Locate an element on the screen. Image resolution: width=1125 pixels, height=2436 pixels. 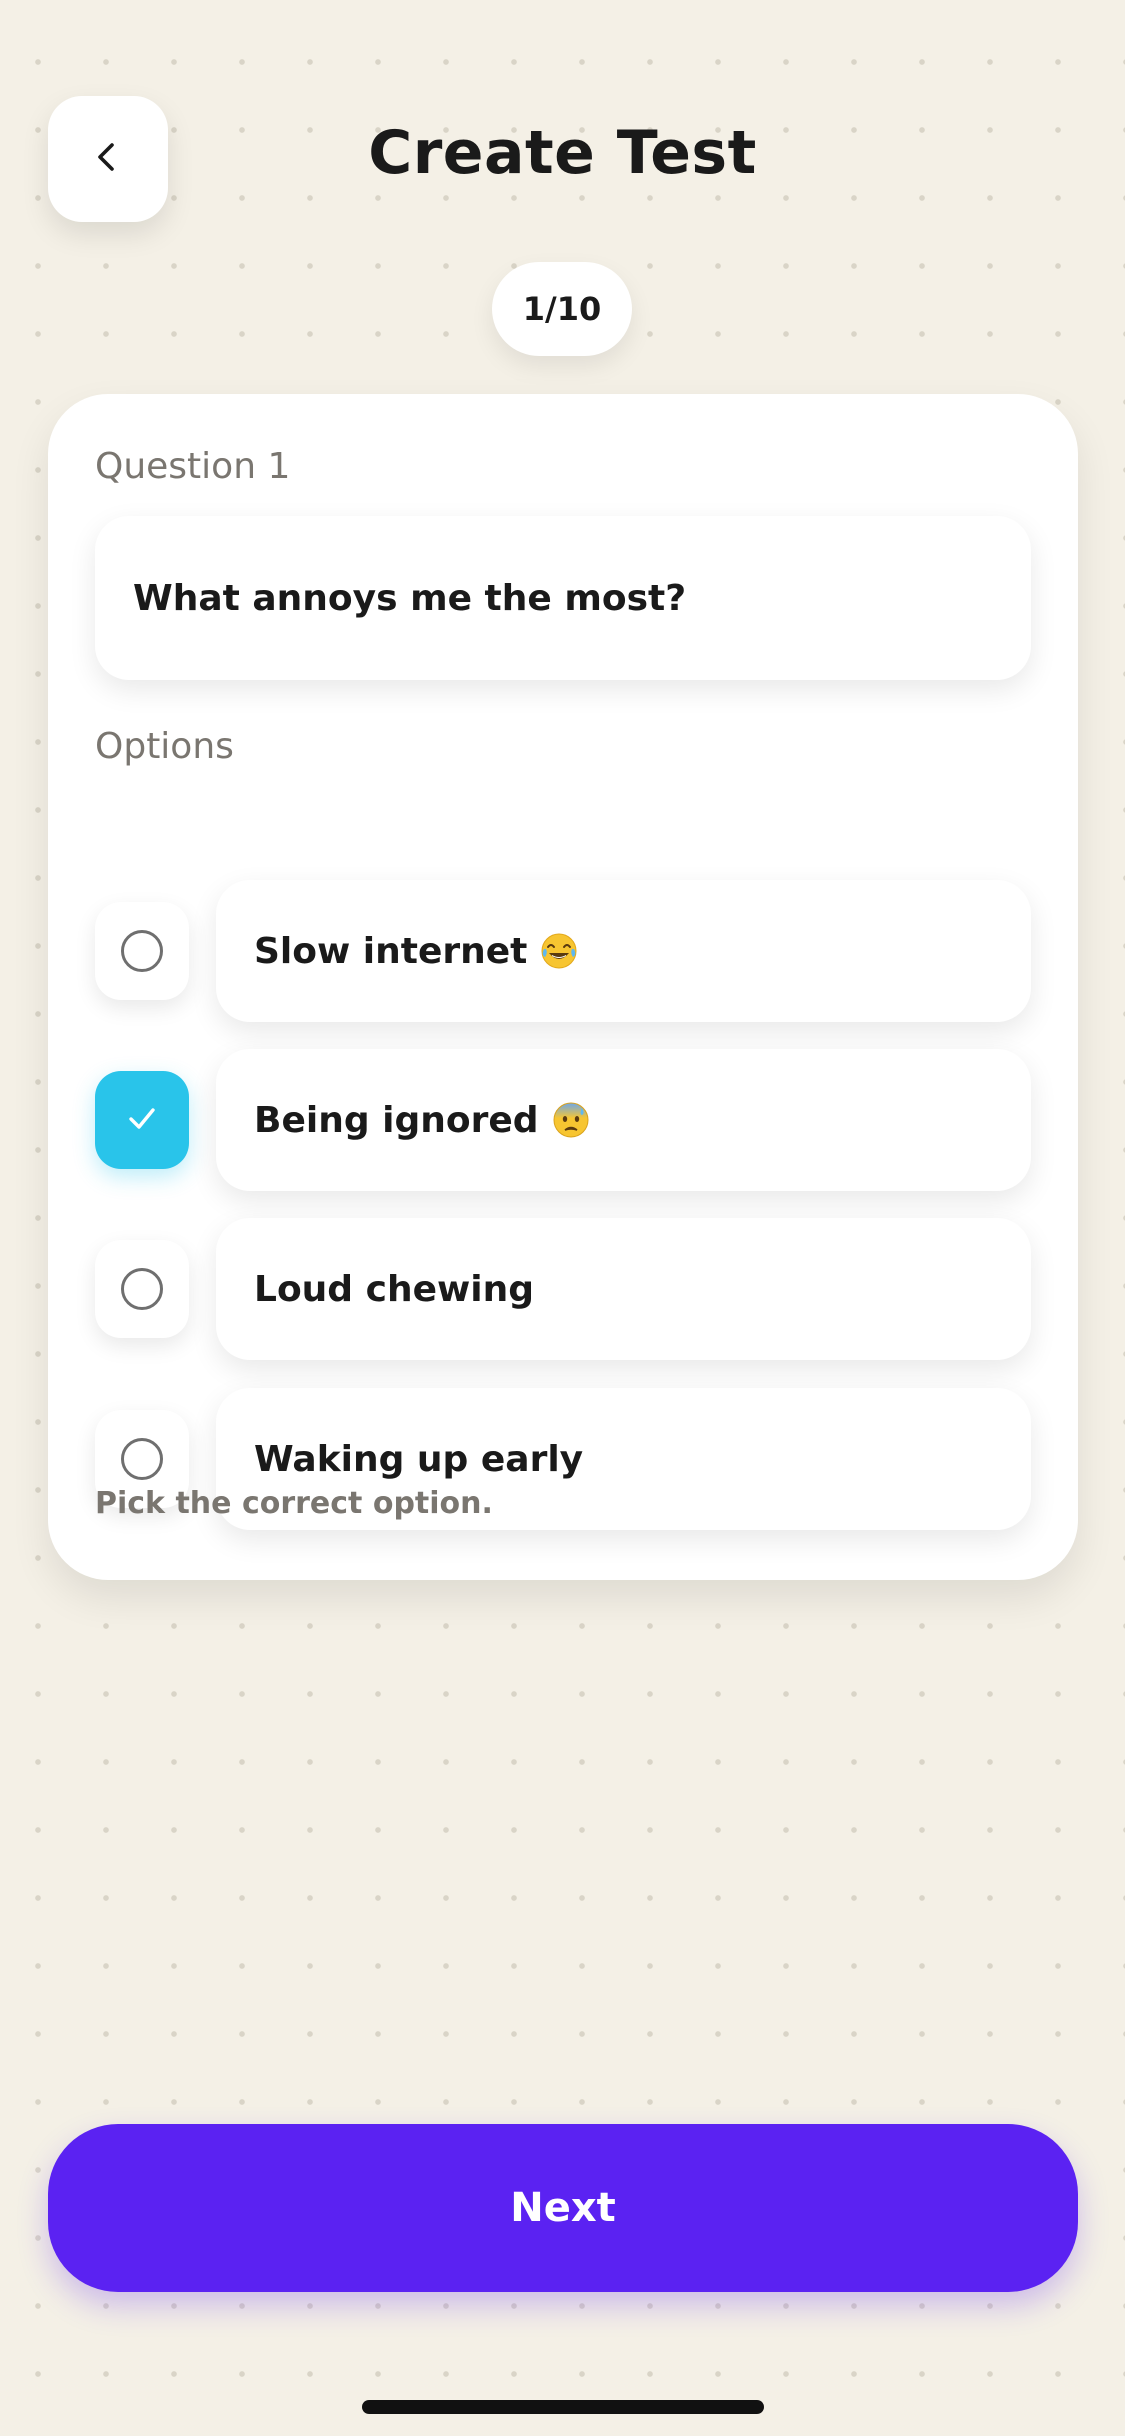
hint-text: Pick the correct option. is located at coordinates (294, 1503).